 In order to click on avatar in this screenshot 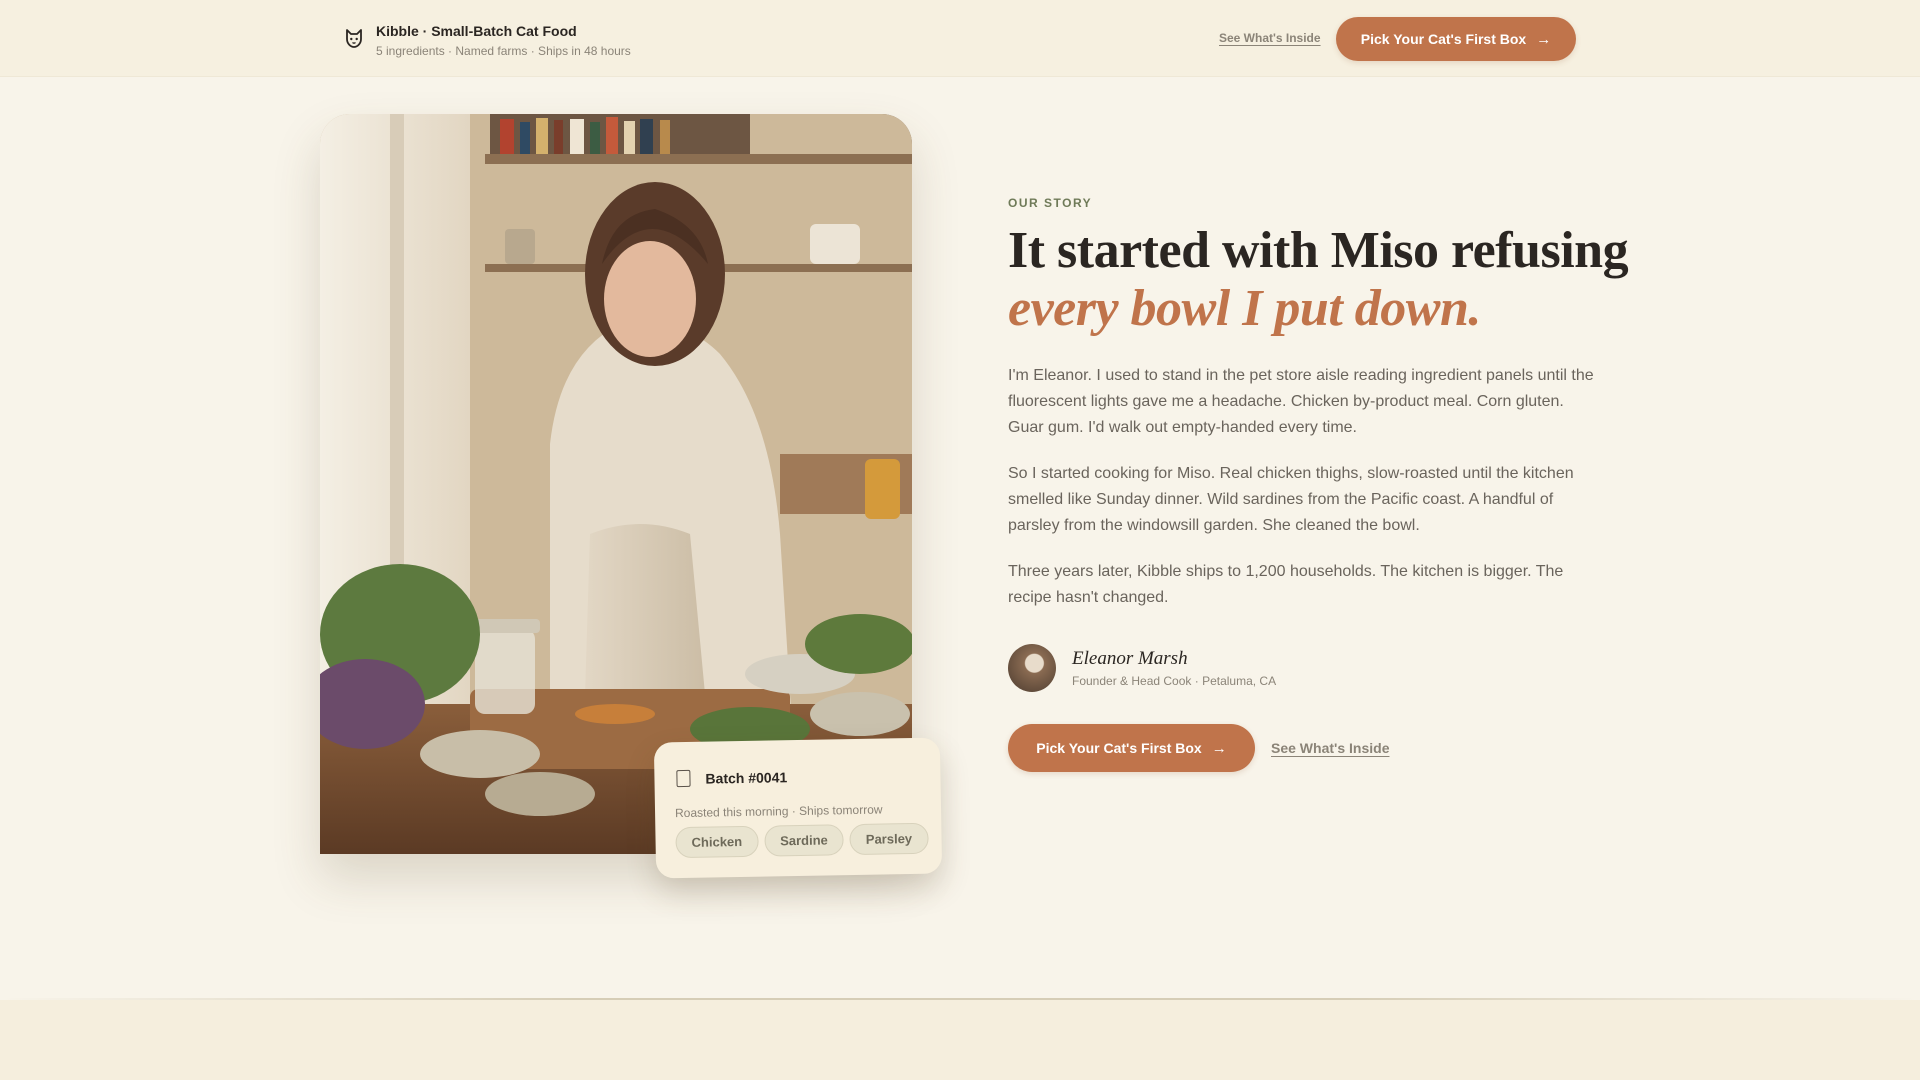, I will do `click(1032, 668)`.